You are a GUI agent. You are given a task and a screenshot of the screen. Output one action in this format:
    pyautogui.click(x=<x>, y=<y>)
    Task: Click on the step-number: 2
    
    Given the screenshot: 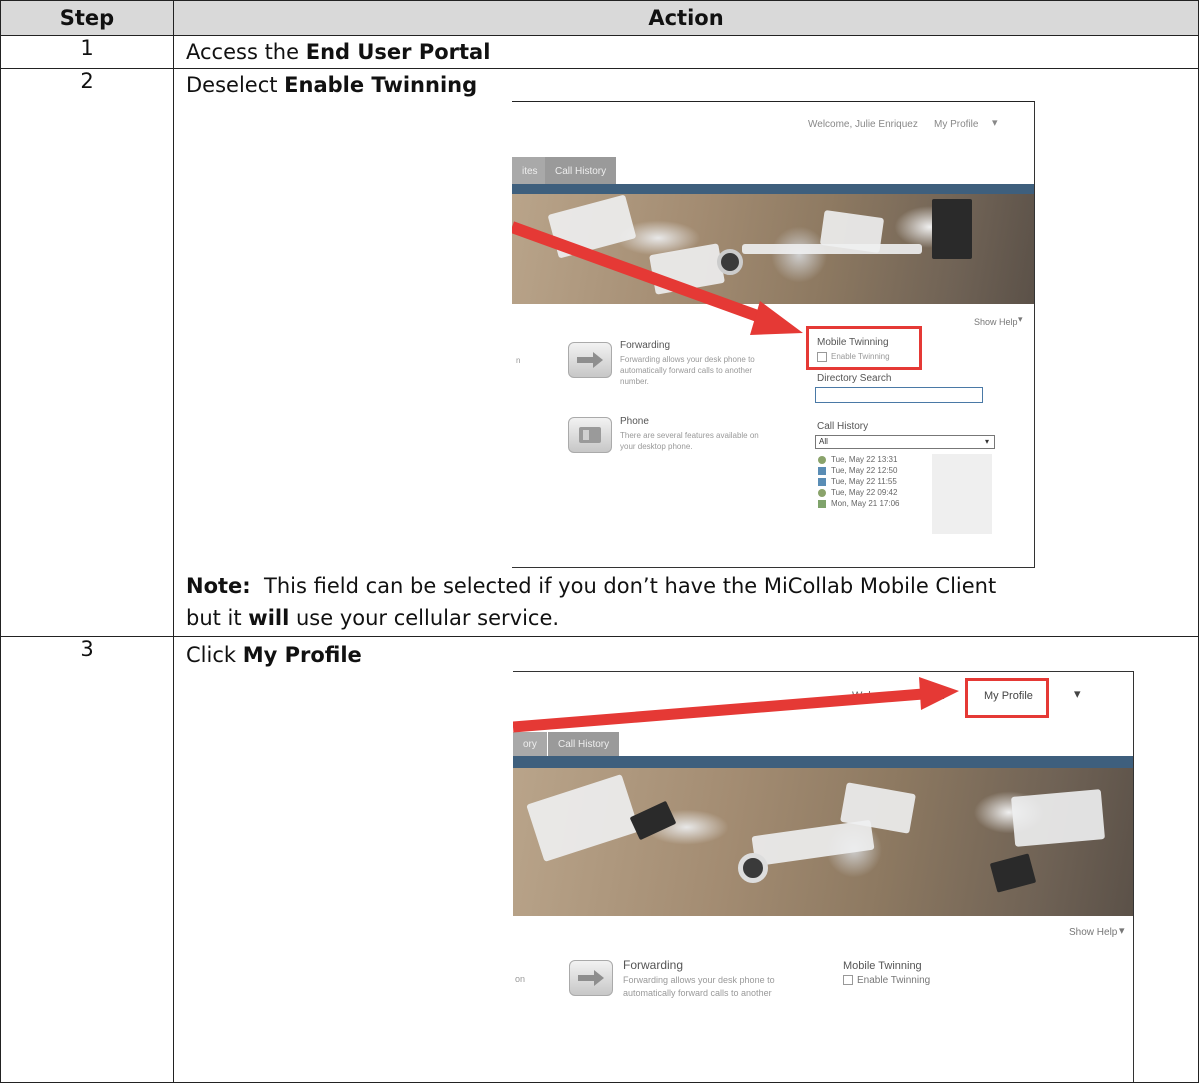 What is the action you would take?
    pyautogui.click(x=87, y=352)
    